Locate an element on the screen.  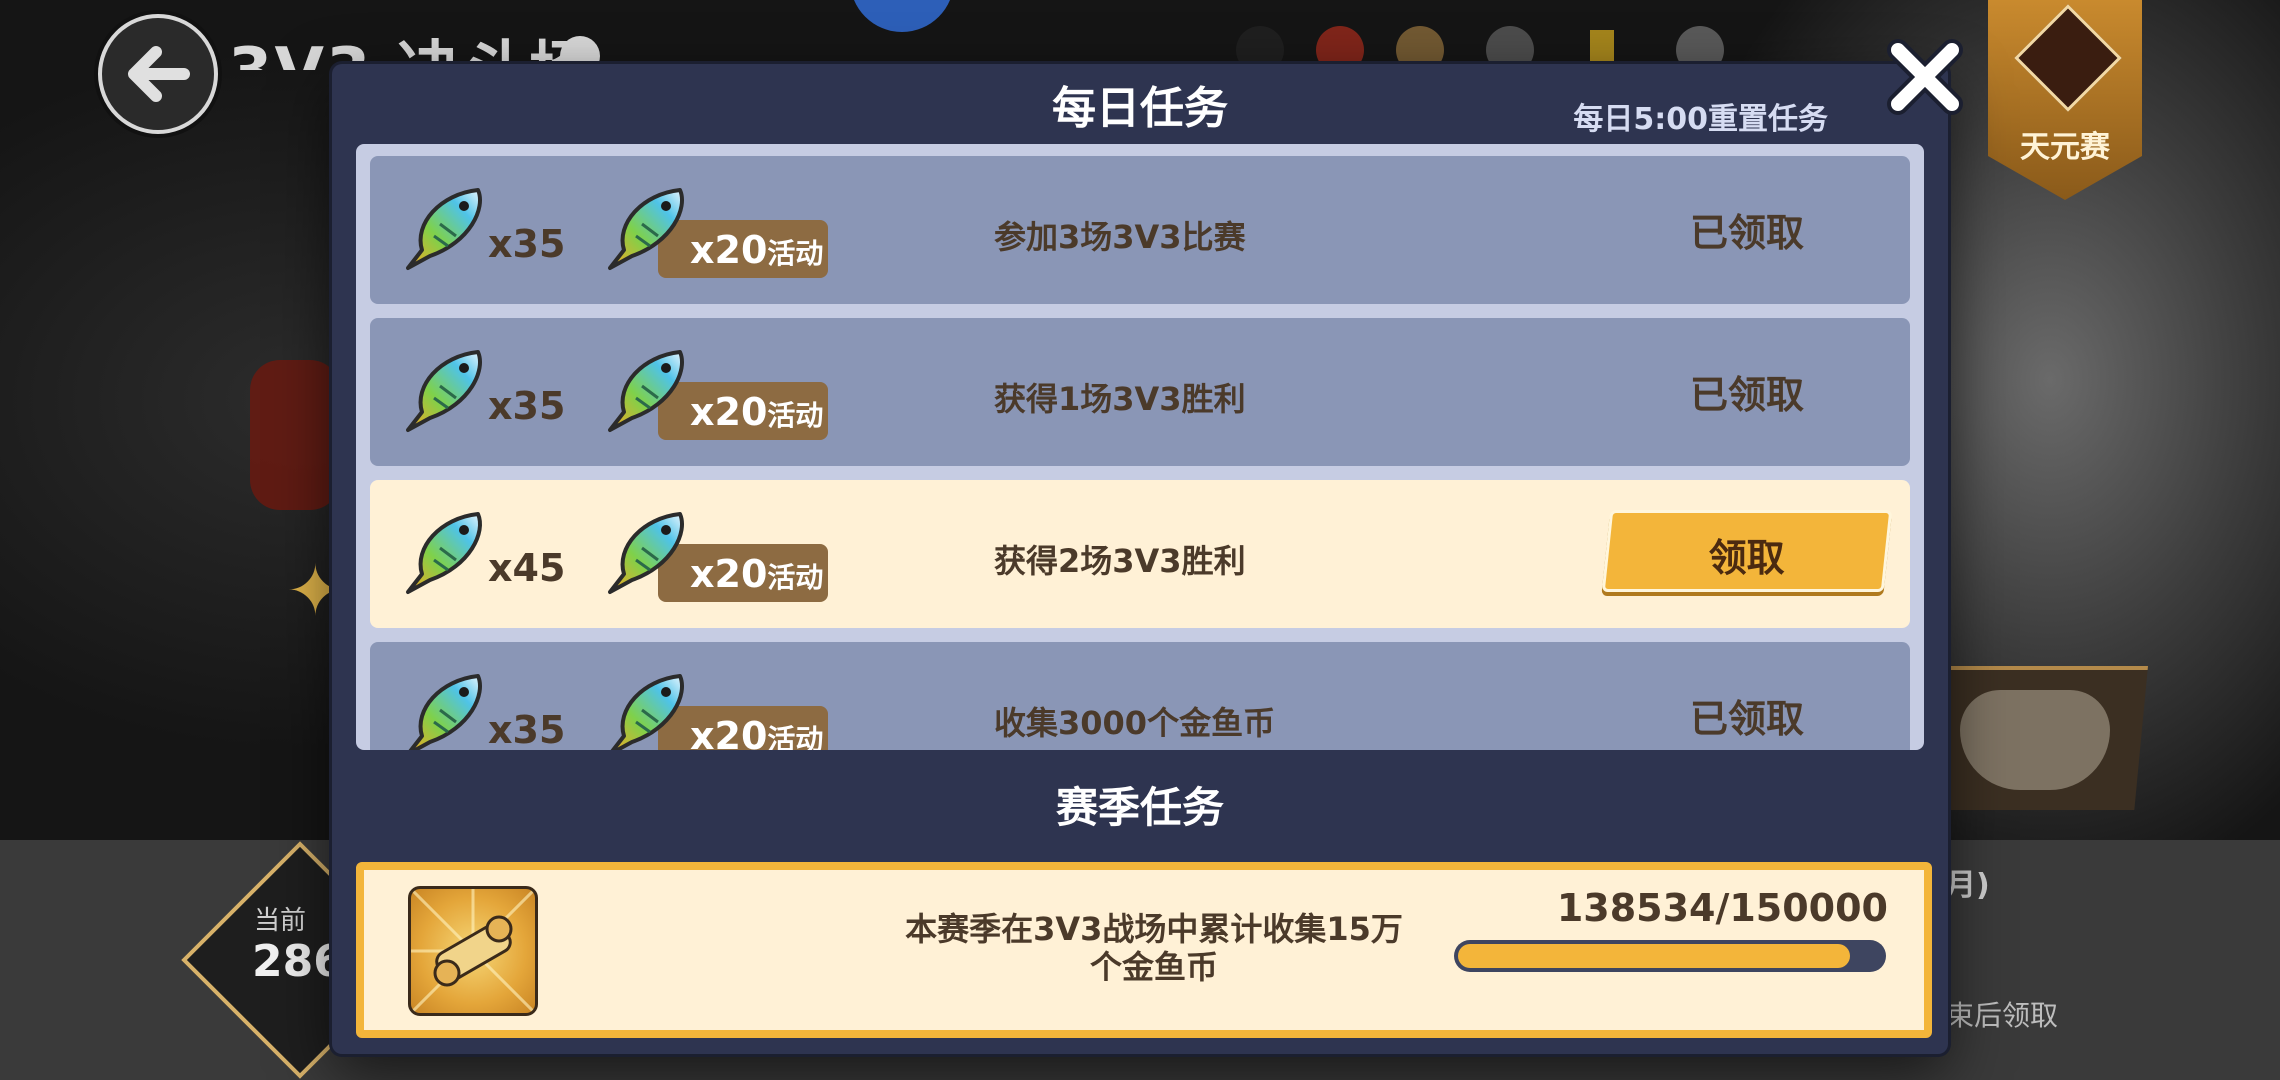
tianyuan-label: 天元赛 is located at coordinates (2065, 147).